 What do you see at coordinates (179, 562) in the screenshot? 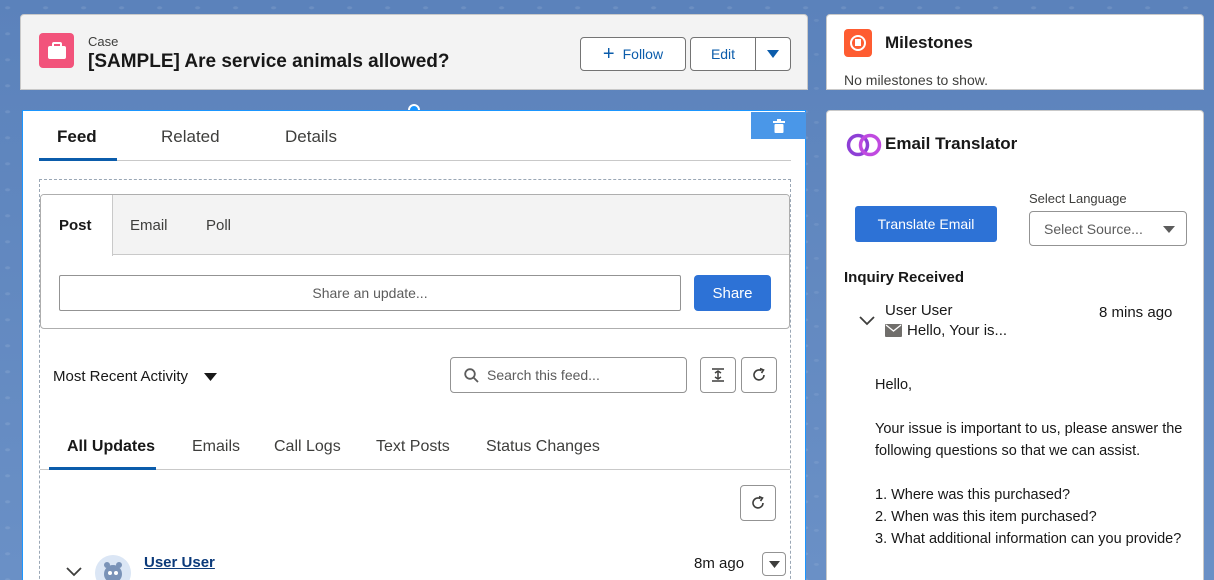
I see `feed-item-author: User User` at bounding box center [179, 562].